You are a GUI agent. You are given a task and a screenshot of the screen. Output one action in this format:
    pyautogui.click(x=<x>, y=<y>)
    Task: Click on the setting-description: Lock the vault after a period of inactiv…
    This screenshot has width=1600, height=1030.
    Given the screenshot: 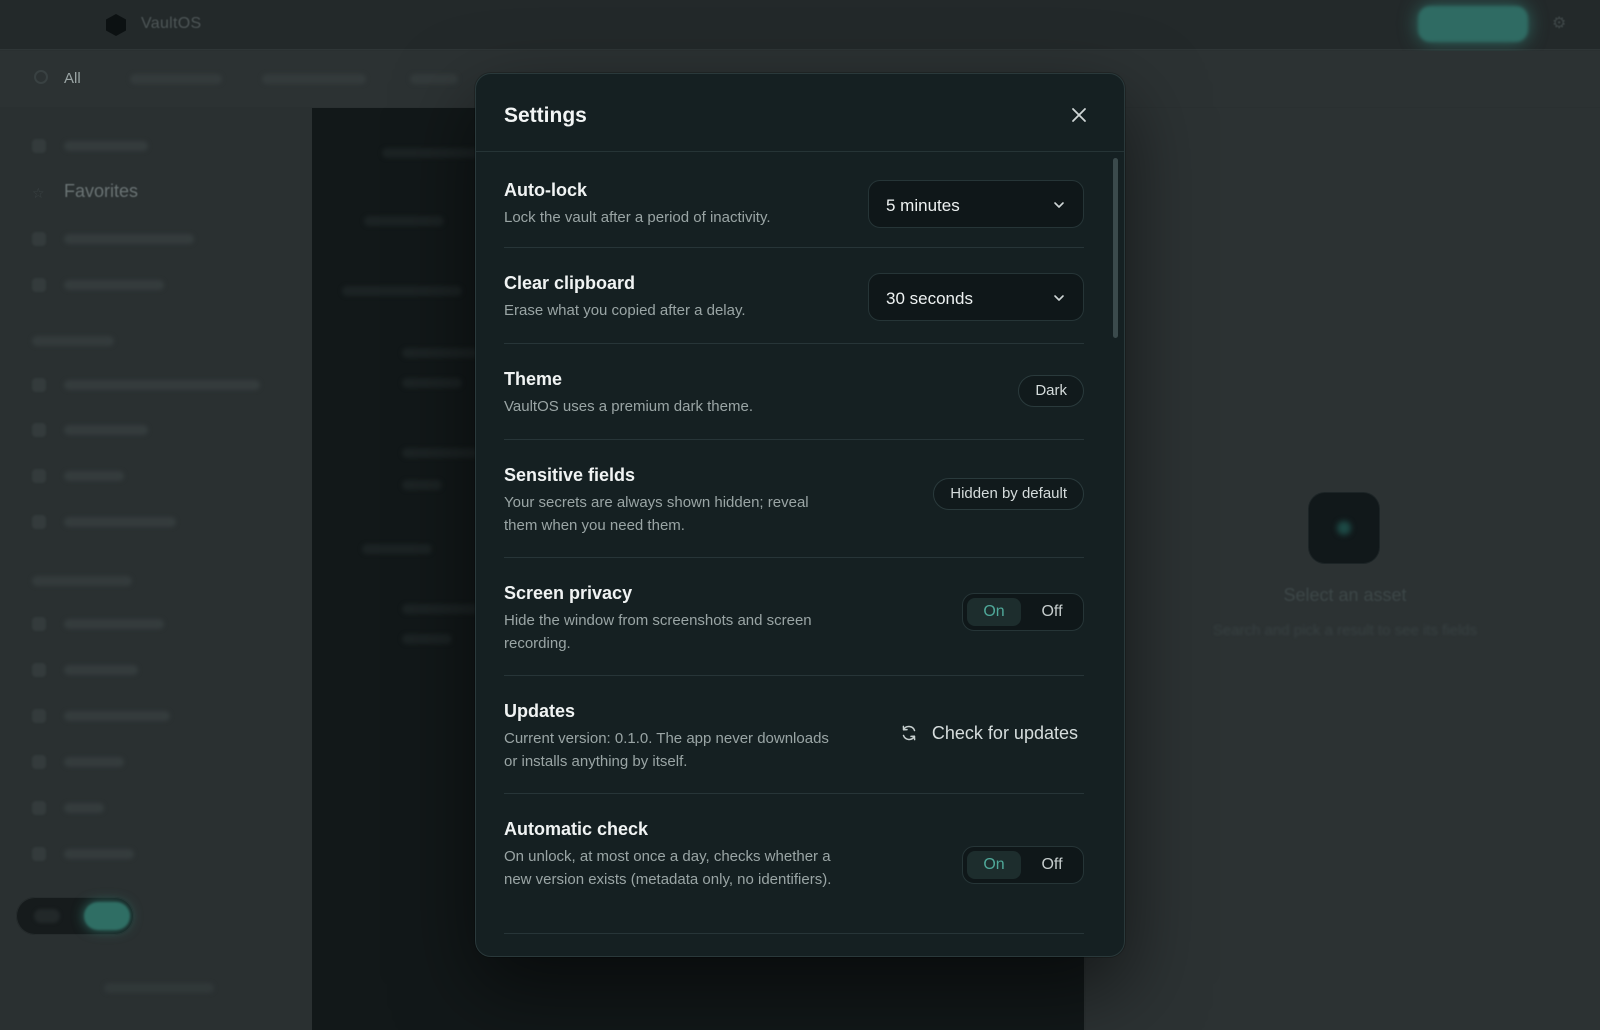 What is the action you would take?
    pyautogui.click(x=637, y=217)
    